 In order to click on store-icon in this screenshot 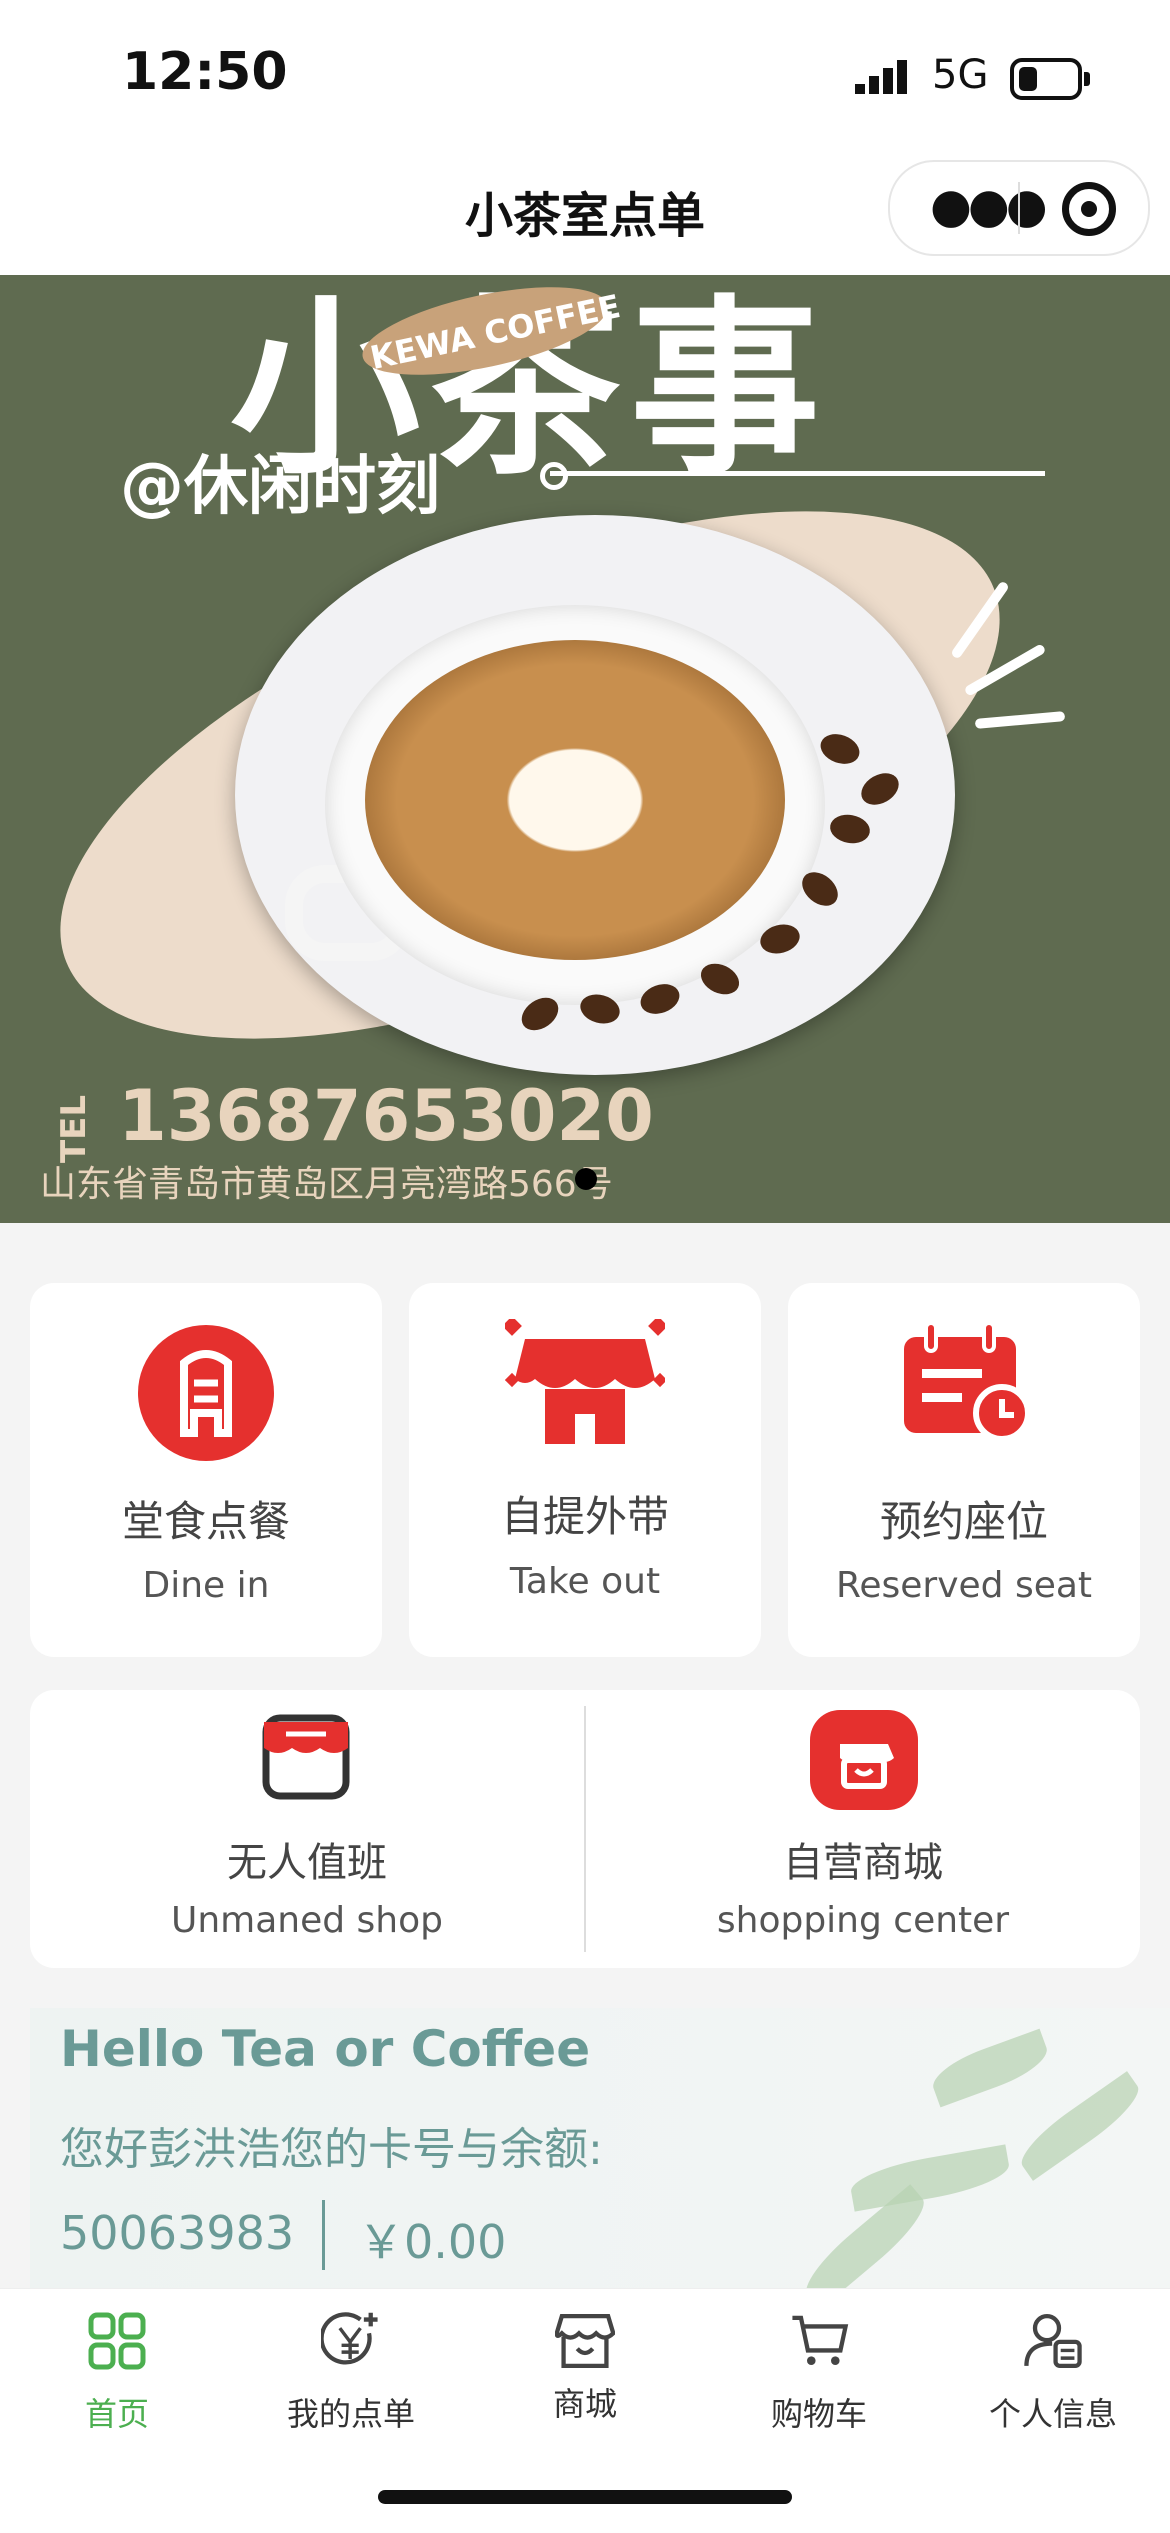, I will do `click(585, 2341)`.